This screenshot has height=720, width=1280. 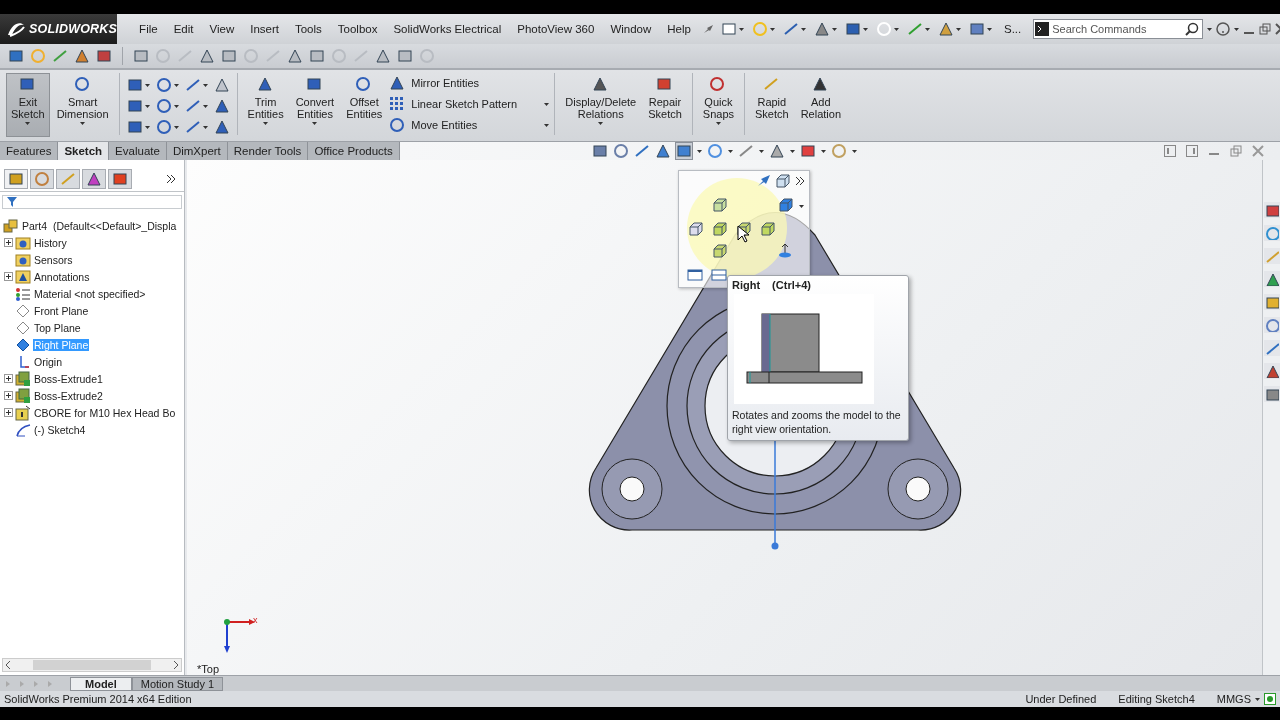 I want to click on menu-item: SolidWorks Electrical, so click(x=447, y=29).